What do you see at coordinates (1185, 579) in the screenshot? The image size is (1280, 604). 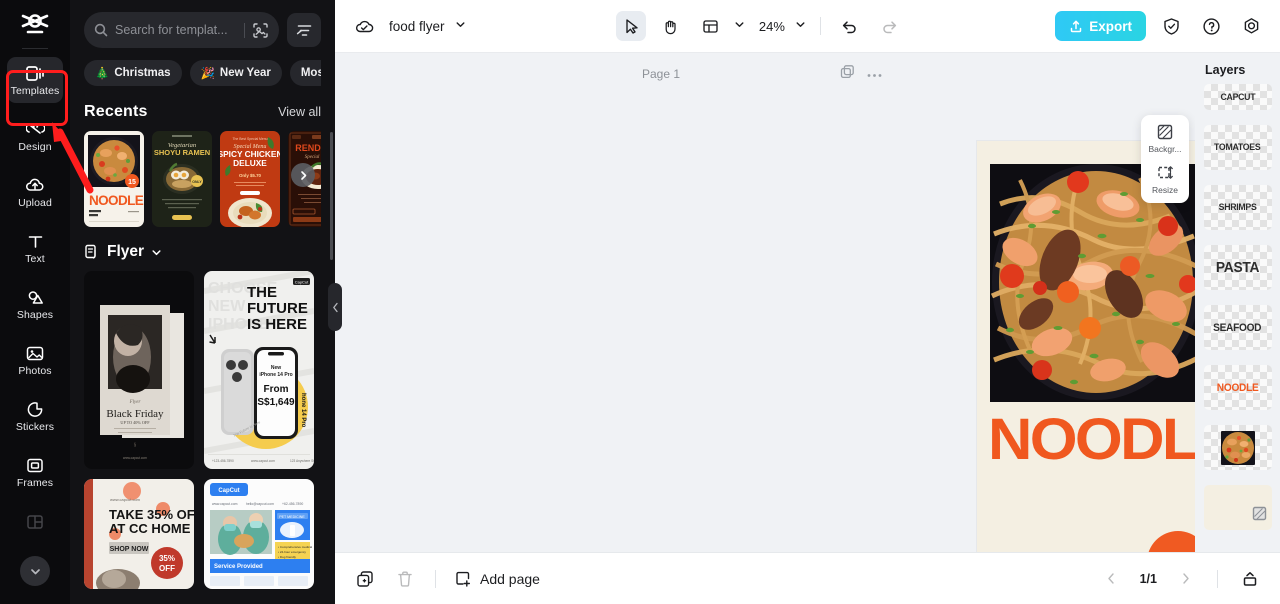 I see `next-page-button` at bounding box center [1185, 579].